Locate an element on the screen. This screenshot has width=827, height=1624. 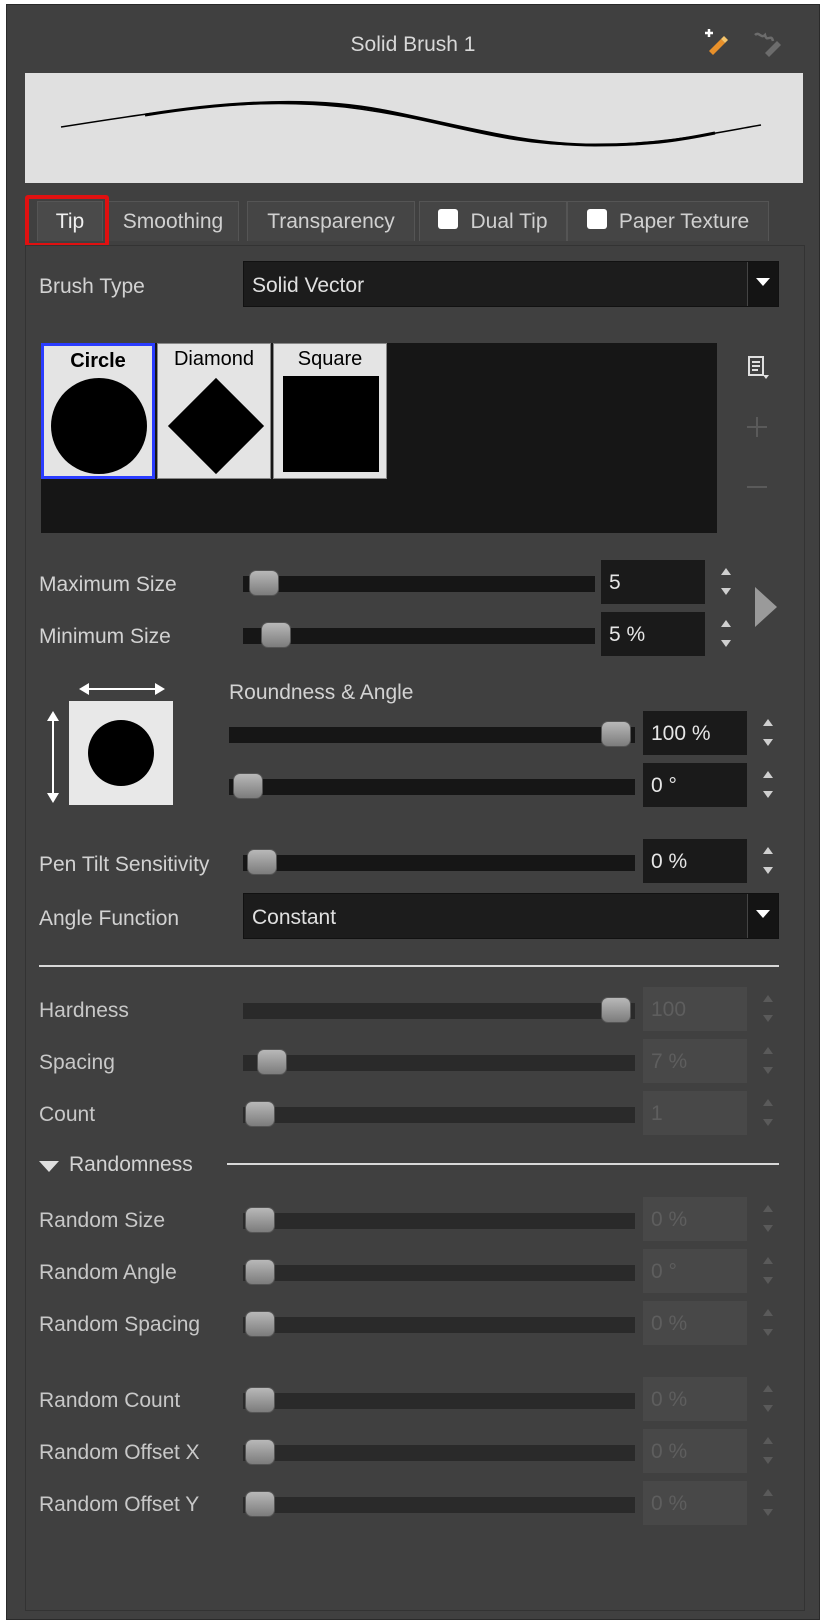
spacing-slider-thumb is located at coordinates (272, 1062).